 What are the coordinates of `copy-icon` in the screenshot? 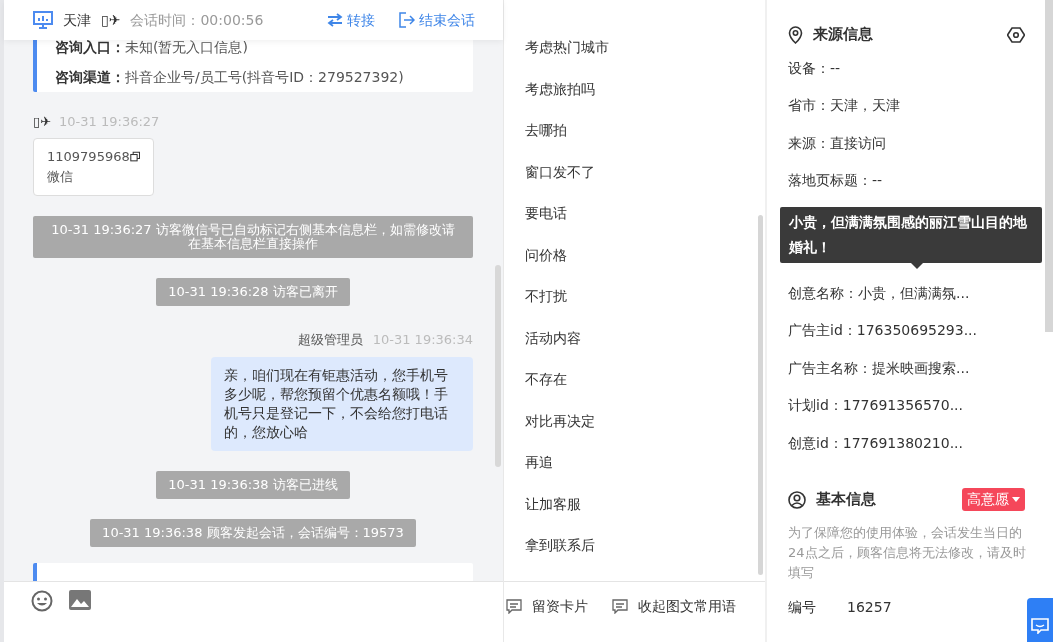 It's located at (134, 156).